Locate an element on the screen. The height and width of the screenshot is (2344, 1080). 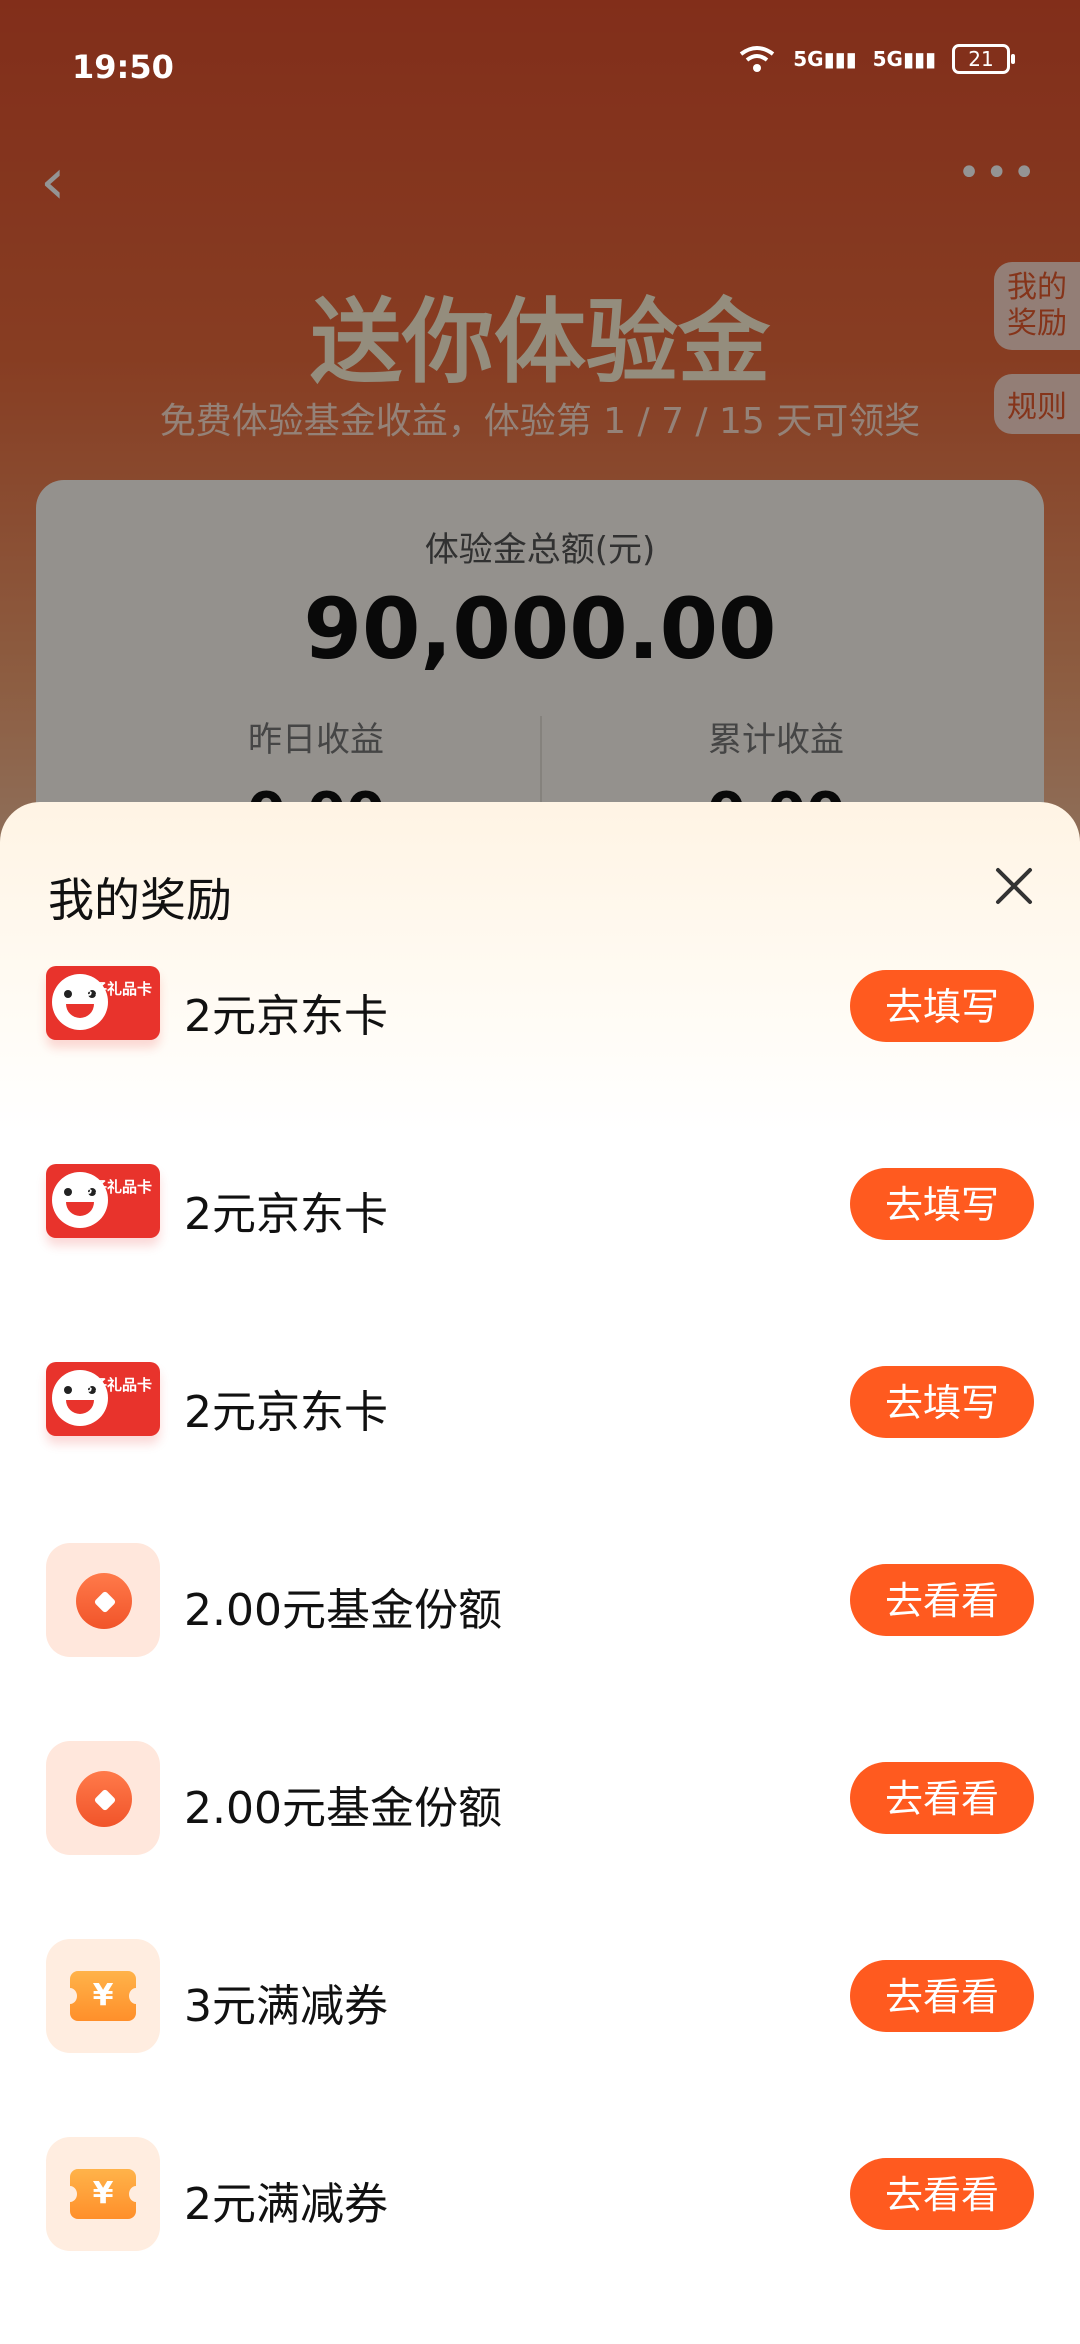
reward-row: ¥ 3元满减券 去看看 is located at coordinates (540, 1999).